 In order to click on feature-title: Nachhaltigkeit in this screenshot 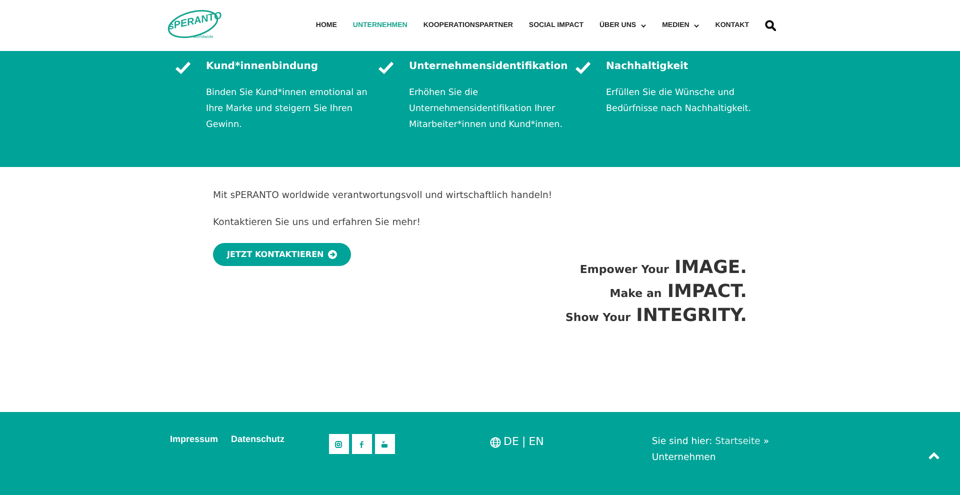, I will do `click(648, 67)`.